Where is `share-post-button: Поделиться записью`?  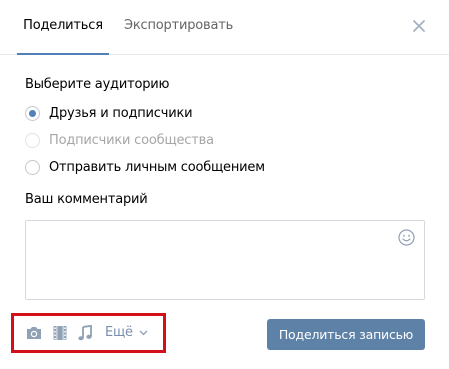 share-post-button: Поделиться записью is located at coordinates (346, 334).